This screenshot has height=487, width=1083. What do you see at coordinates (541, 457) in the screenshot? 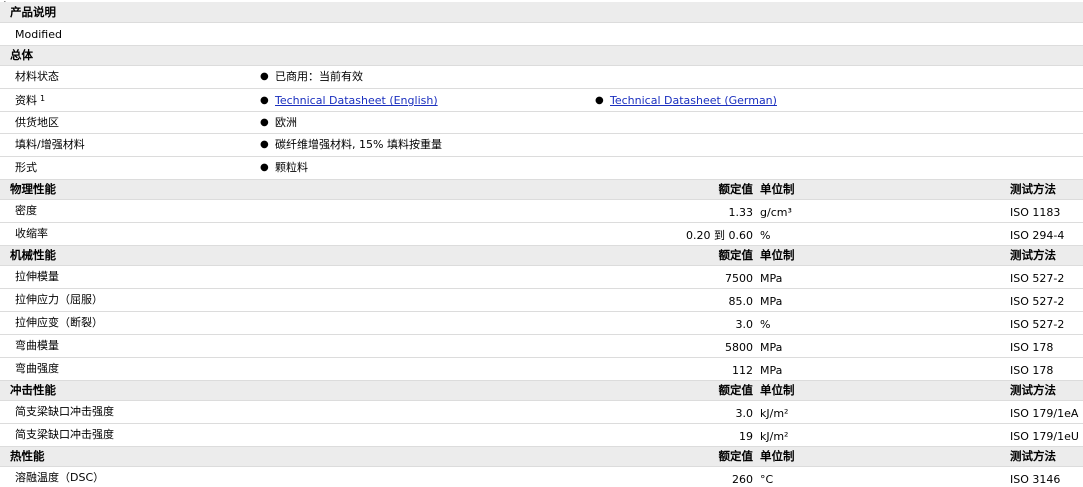
I see `section-header-thermal: 热性能 额定值 单位制 测试方法` at bounding box center [541, 457].